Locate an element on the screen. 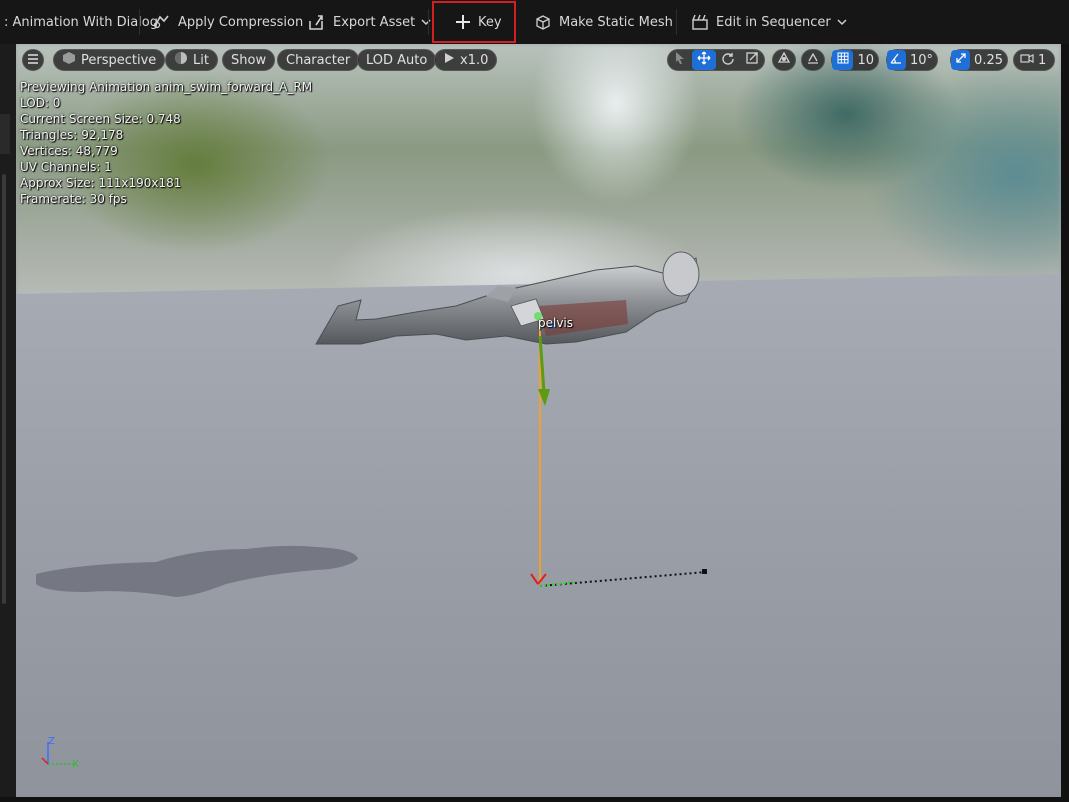 Image resolution: width=1069 pixels, height=802 pixels. edit-in-sequencer-button: Edit in Sequencer is located at coordinates (768, 22).